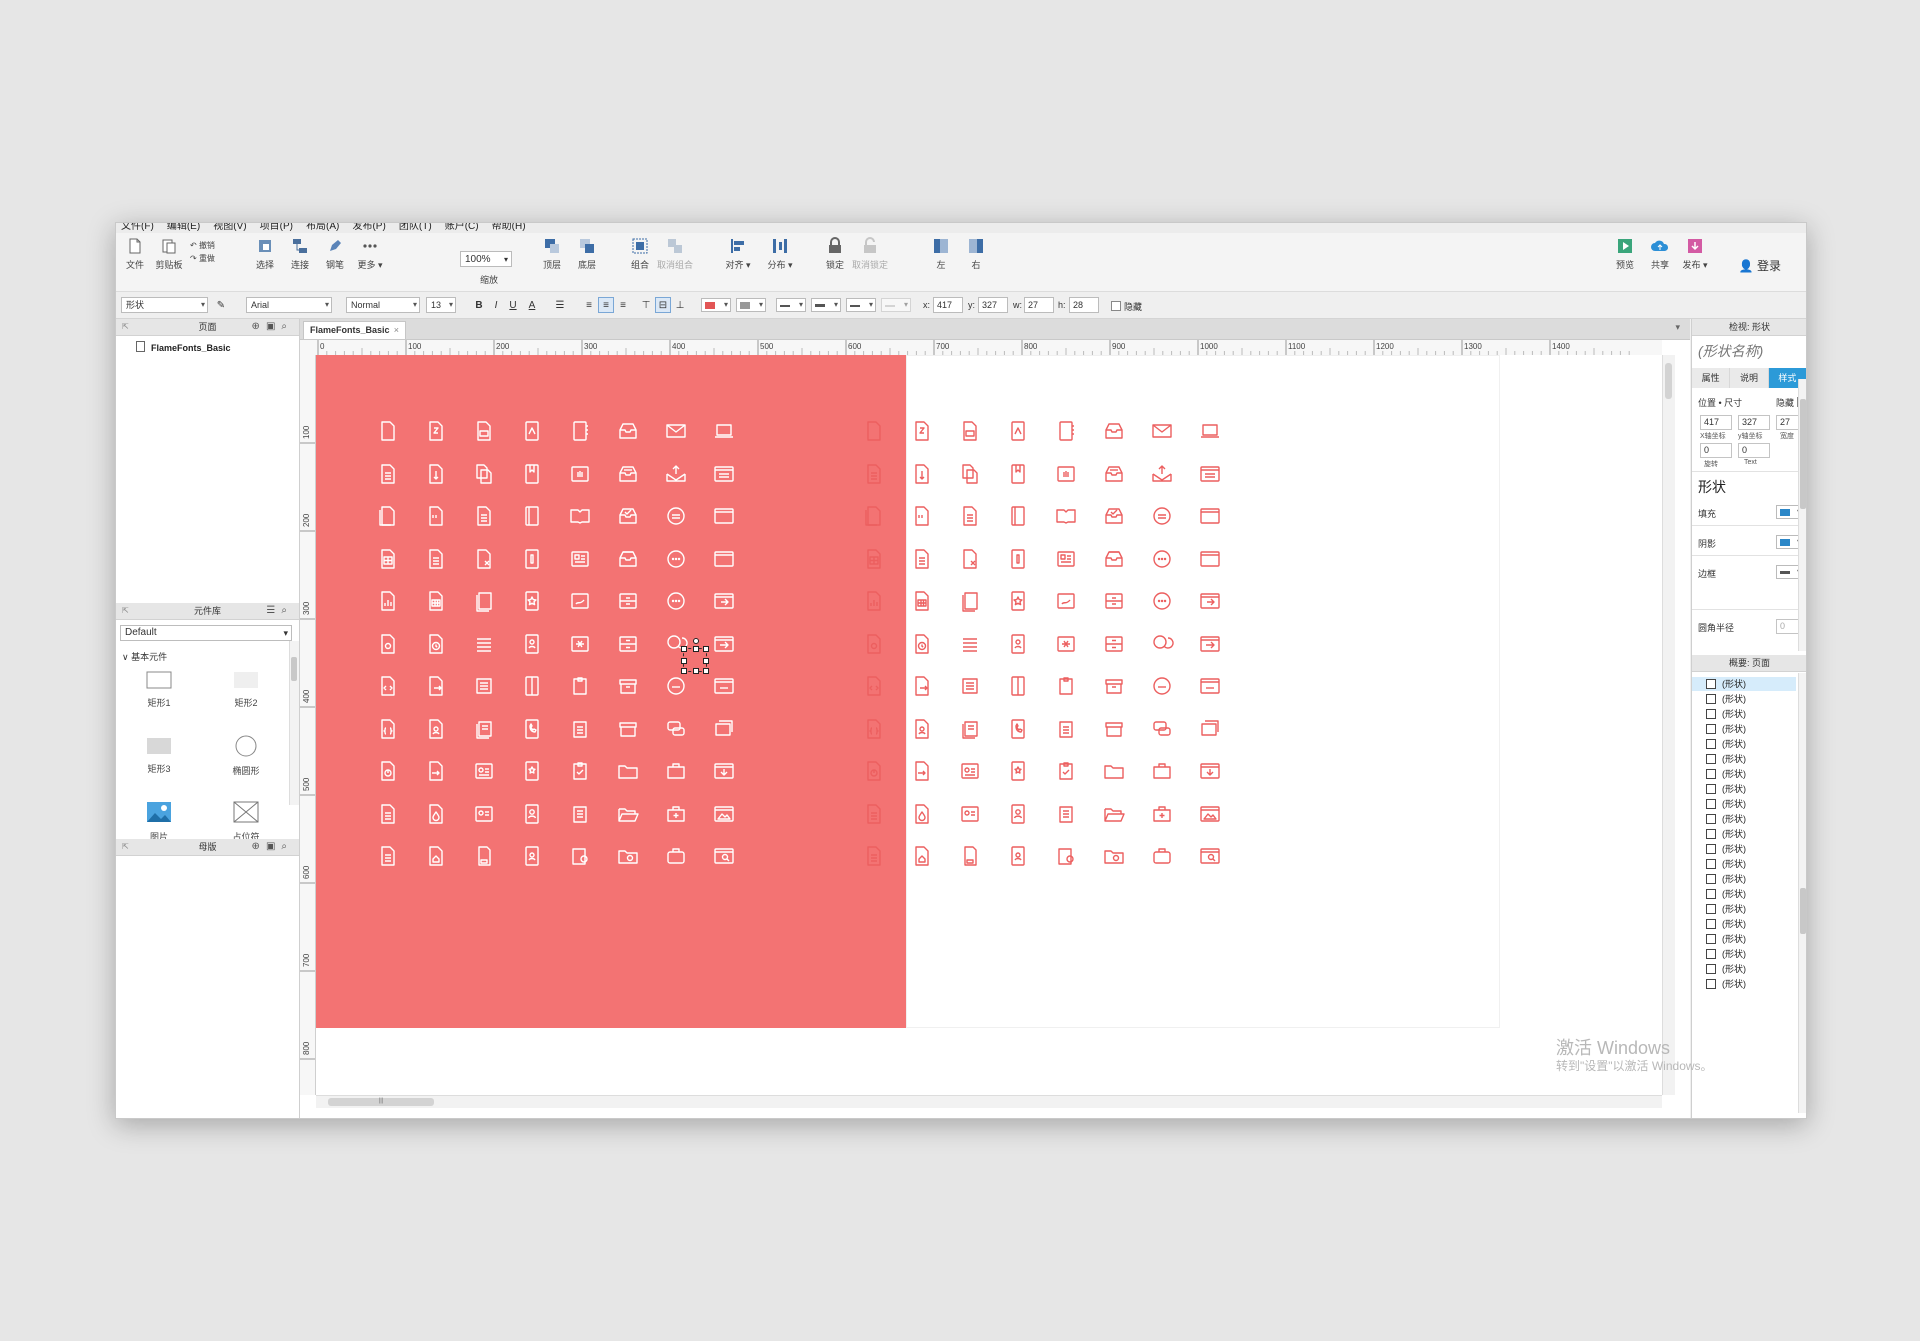  What do you see at coordinates (496, 305) in the screenshot?
I see `italic-button: I` at bounding box center [496, 305].